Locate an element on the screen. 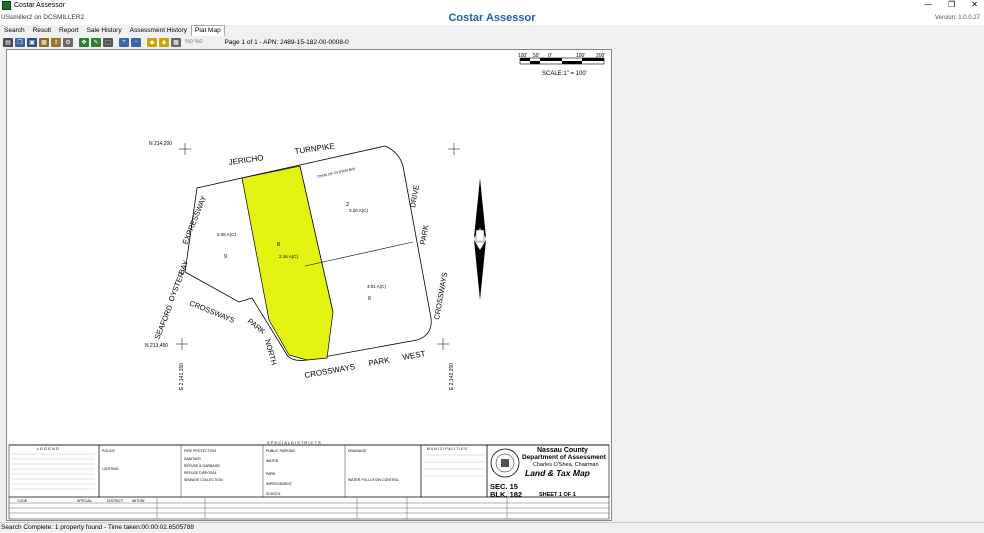 Image resolution: width=984 pixels, height=533 pixels. district-table: CODE SPECIAL DISTRICT WITHIN is located at coordinates (309, 508).